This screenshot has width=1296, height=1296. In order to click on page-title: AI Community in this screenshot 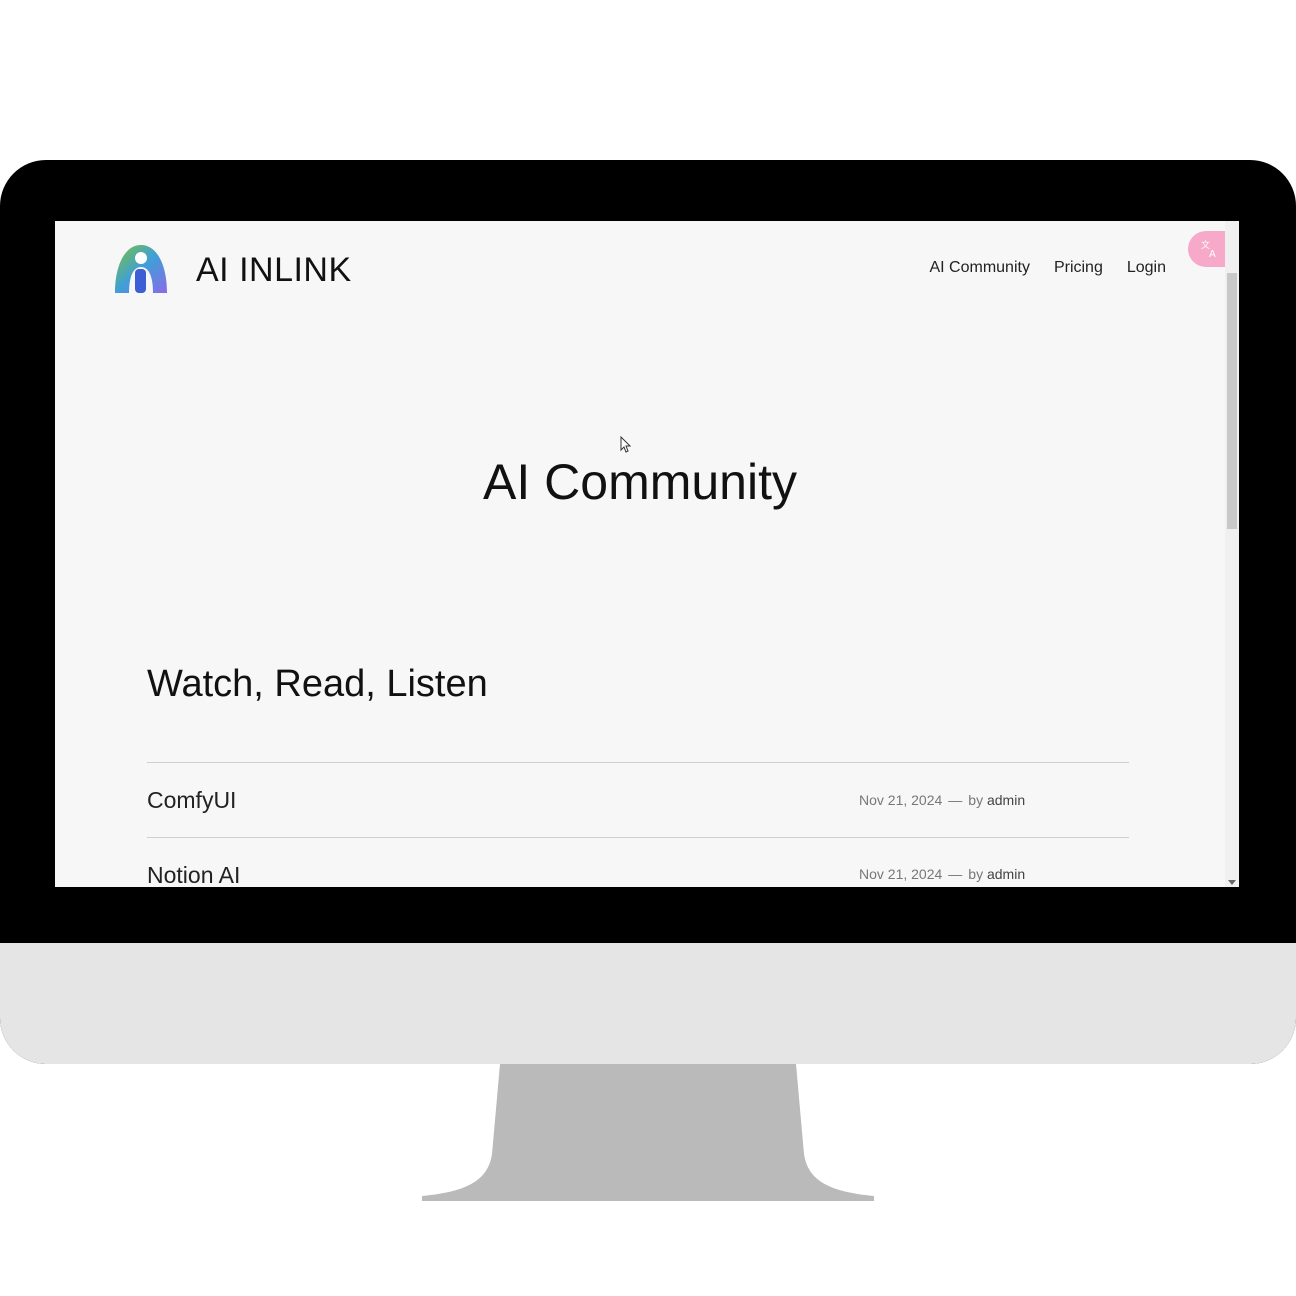, I will do `click(640, 482)`.